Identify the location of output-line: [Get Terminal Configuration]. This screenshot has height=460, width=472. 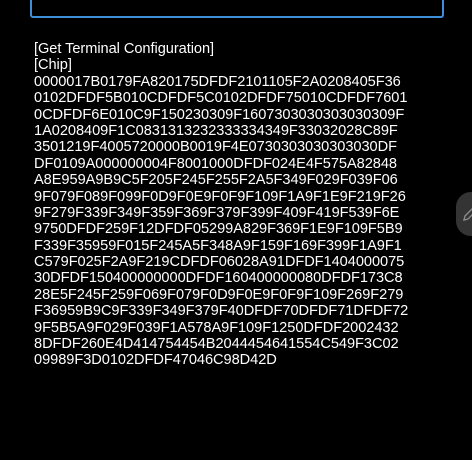
(124, 49).